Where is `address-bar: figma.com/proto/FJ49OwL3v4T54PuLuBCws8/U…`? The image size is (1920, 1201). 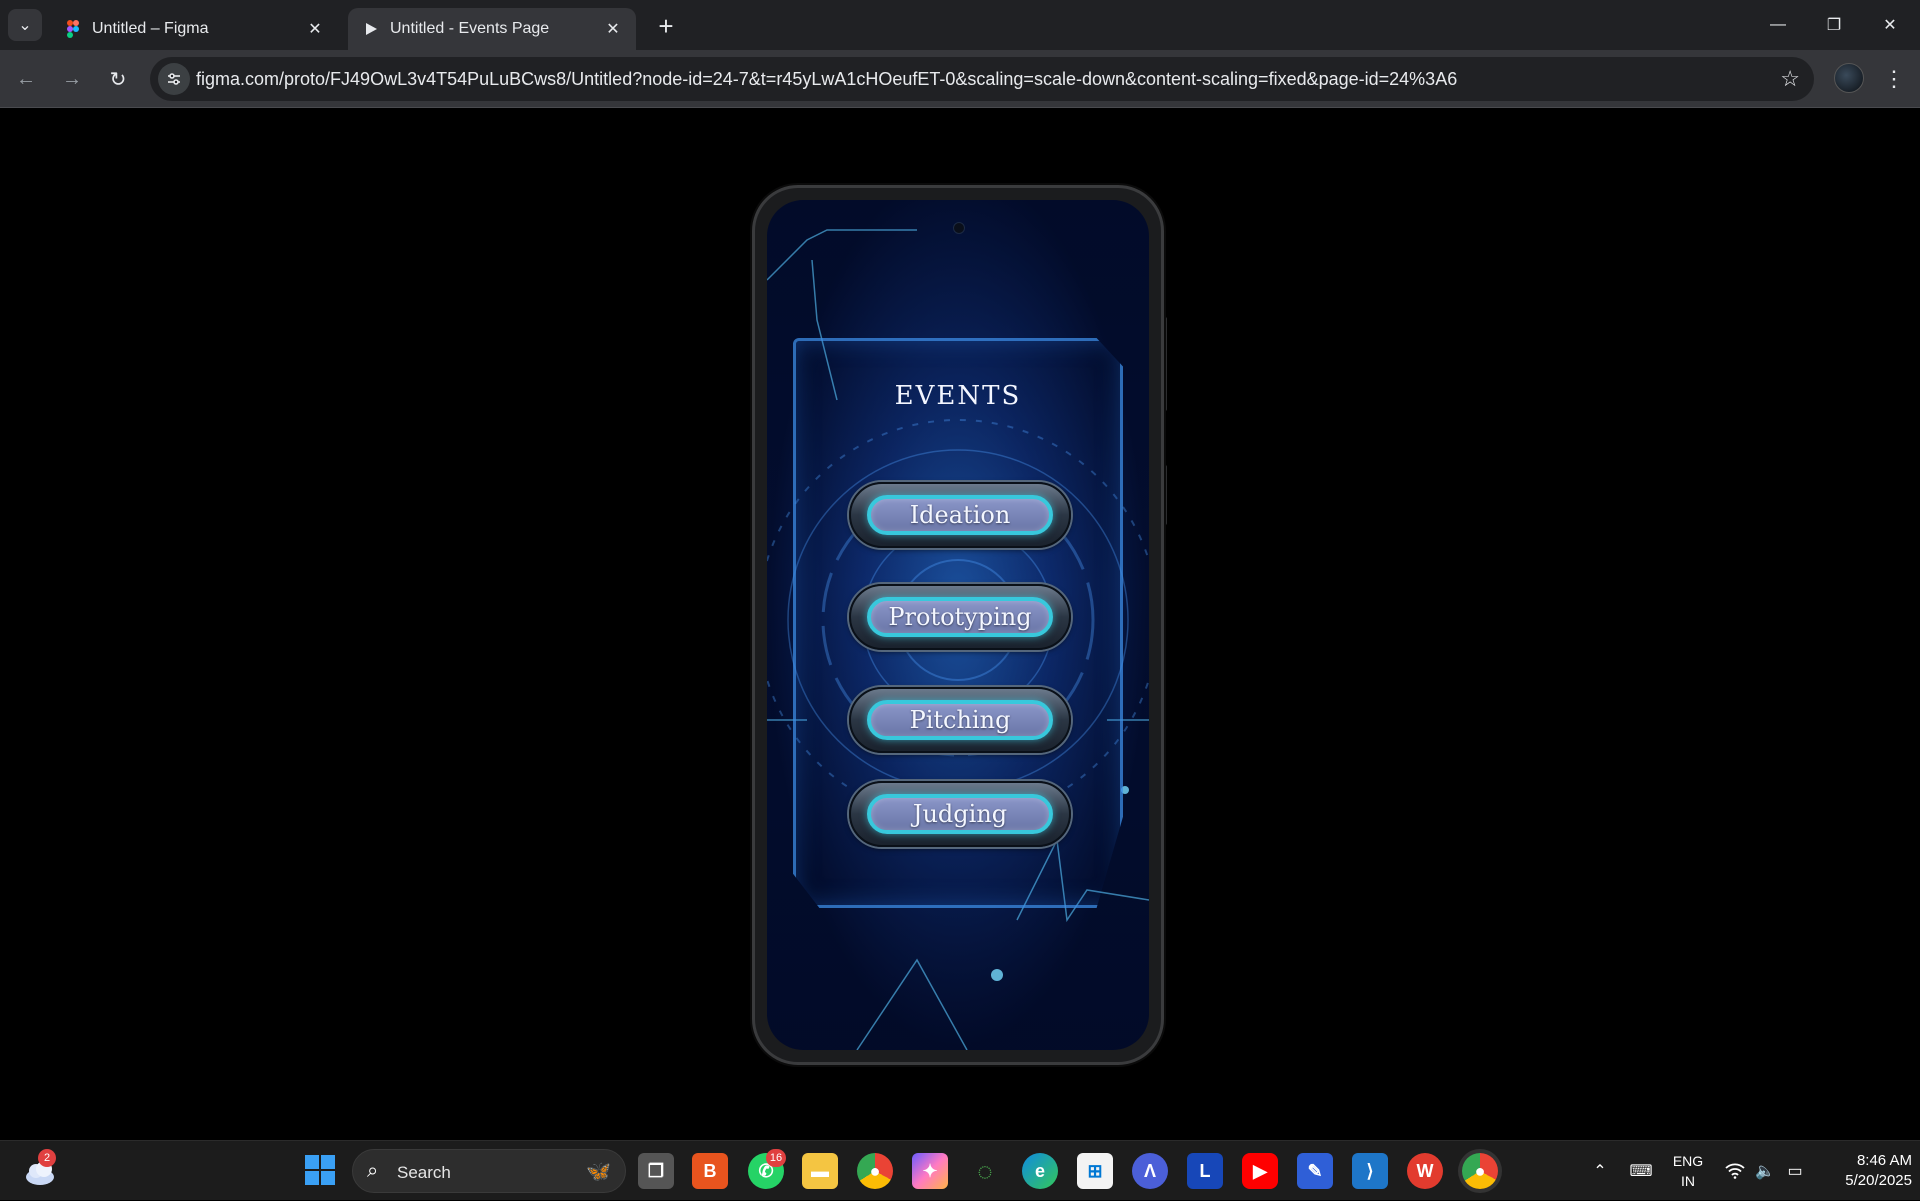
address-bar: figma.com/proto/FJ49OwL3v4T54PuLuBCws8/U… is located at coordinates (982, 79).